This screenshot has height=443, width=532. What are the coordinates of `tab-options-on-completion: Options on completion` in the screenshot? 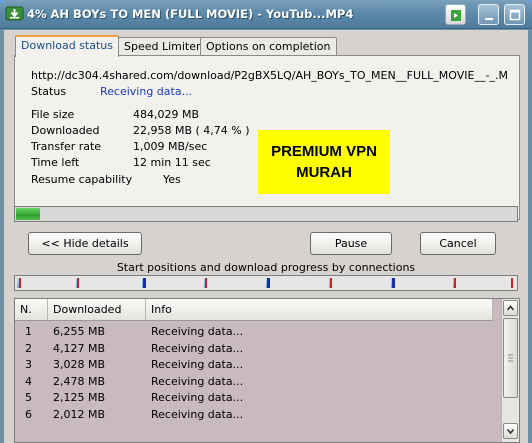 It's located at (268, 46).